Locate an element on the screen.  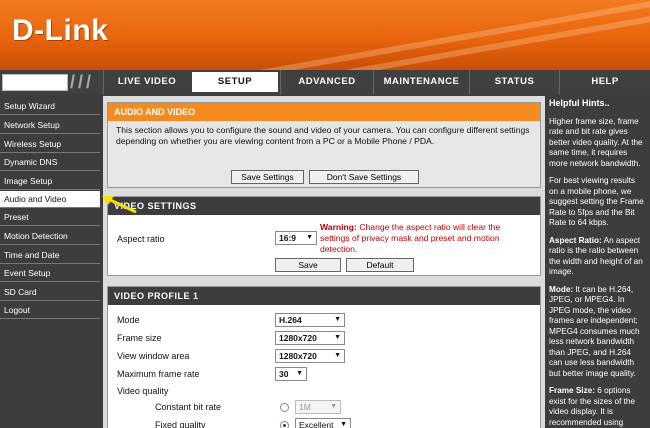
max-frame-rate-label: Maximum frame rate is located at coordinates (158, 374).